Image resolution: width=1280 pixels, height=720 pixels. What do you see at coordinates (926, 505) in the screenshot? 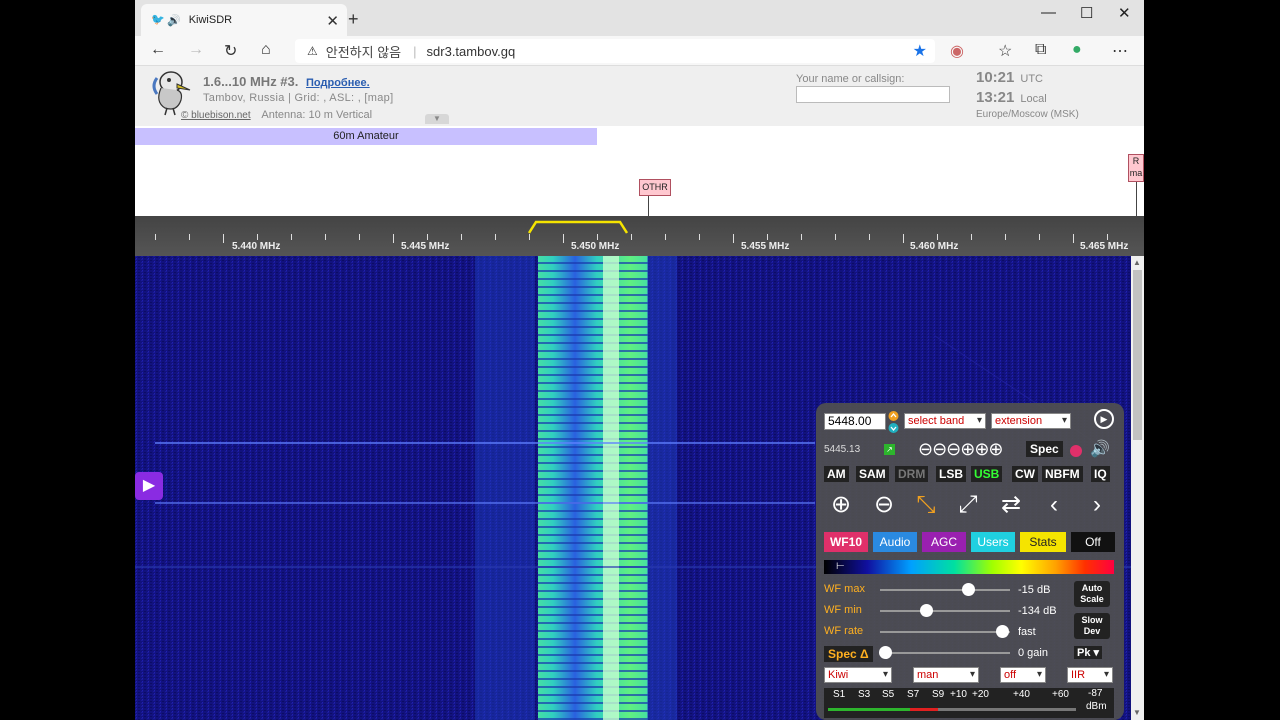
I see `zoom-max-icon: ⤡` at bounding box center [926, 505].